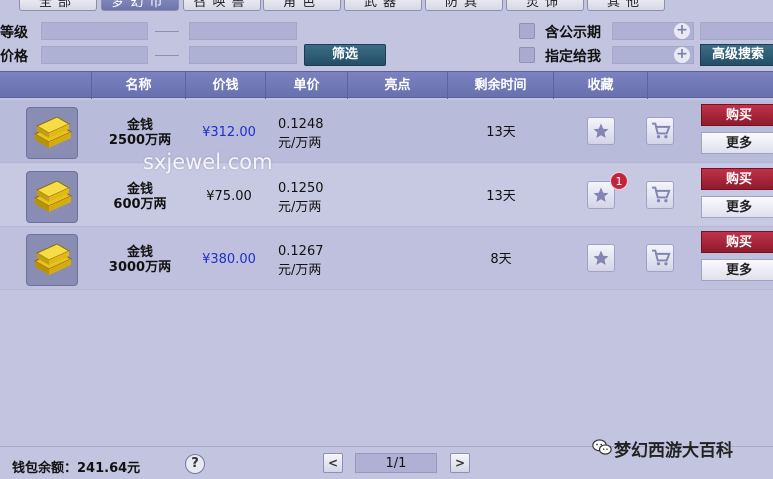  What do you see at coordinates (527, 55) in the screenshot?
I see `assigned-to-me-checkbox` at bounding box center [527, 55].